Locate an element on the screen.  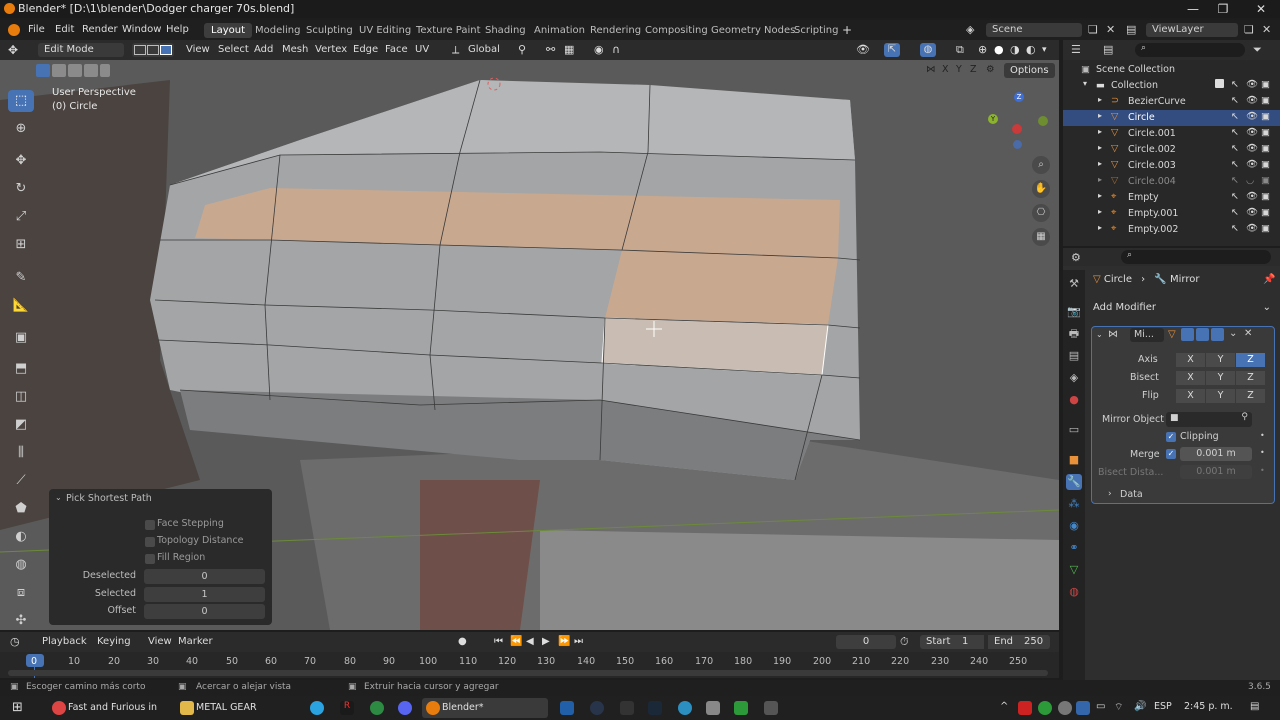
collapse-icon: ⌄ is located at coordinates (58, 497).